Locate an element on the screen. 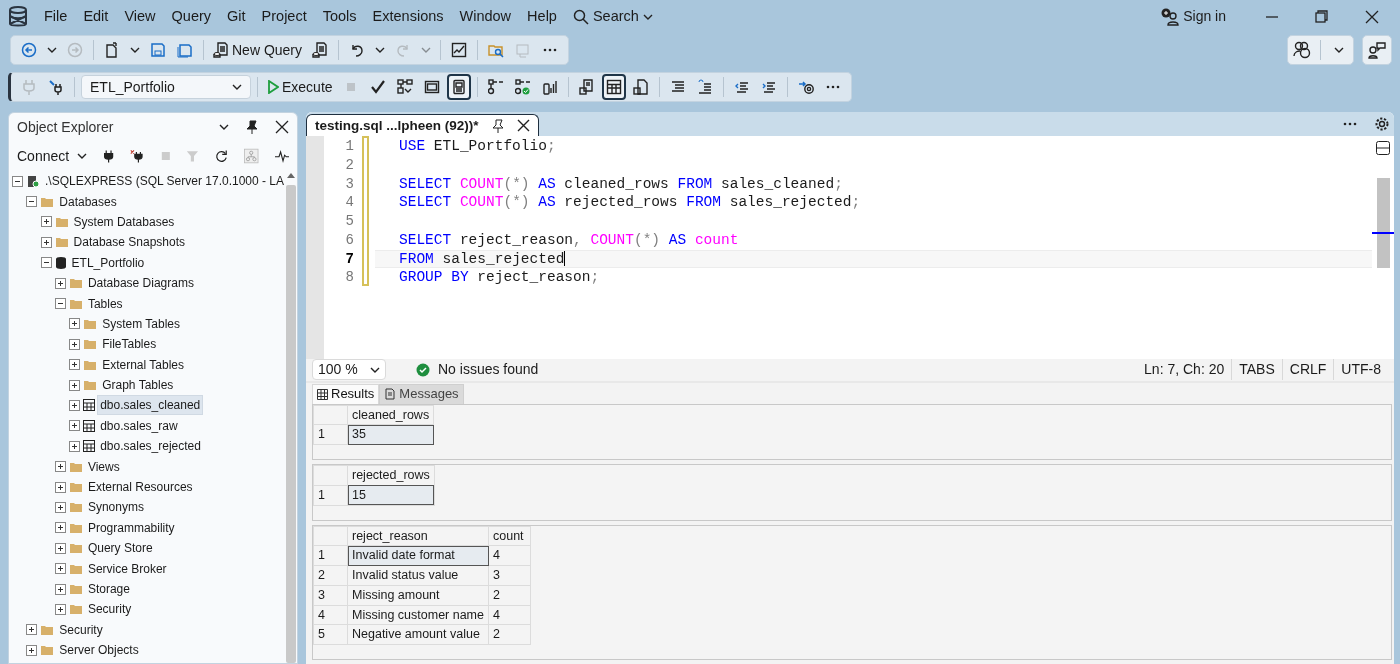 This screenshot has width=1400, height=664. table-cell: Missing customer name is located at coordinates (418, 615).